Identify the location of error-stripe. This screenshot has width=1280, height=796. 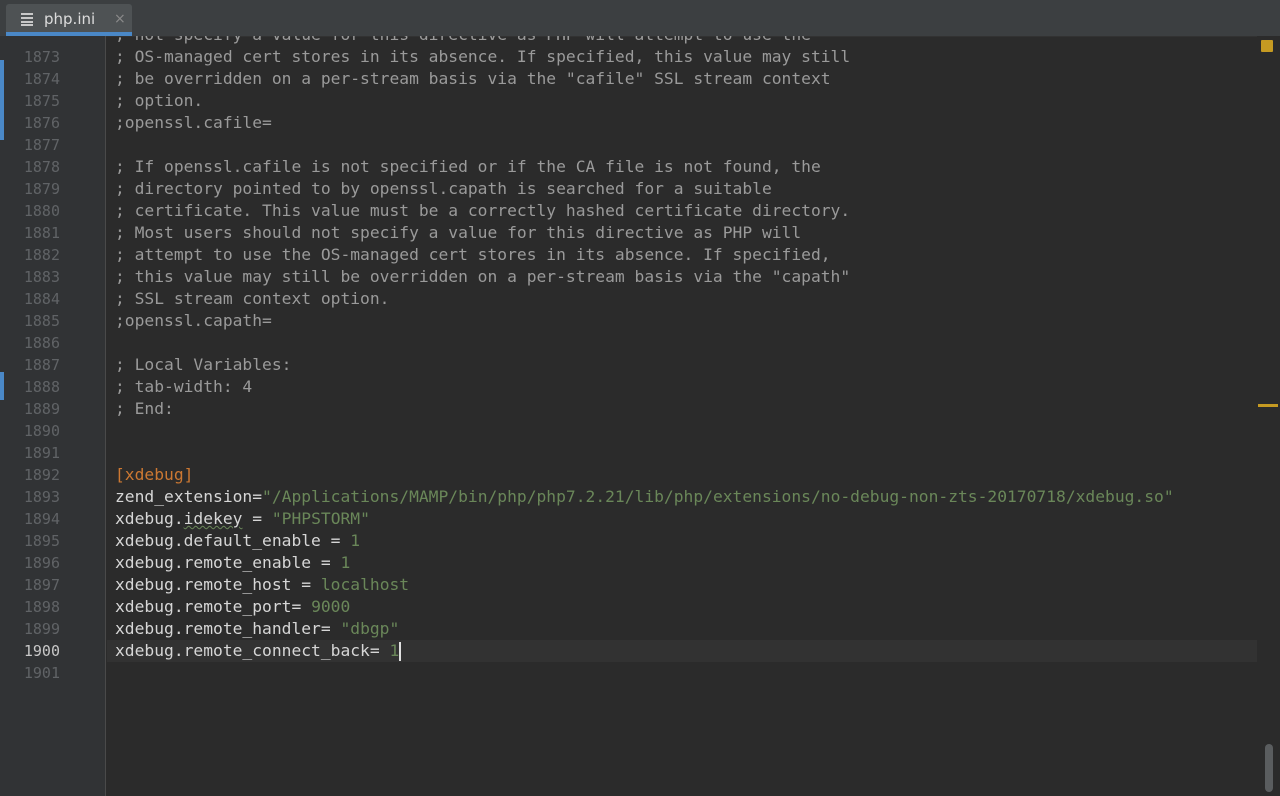
(1268, 416).